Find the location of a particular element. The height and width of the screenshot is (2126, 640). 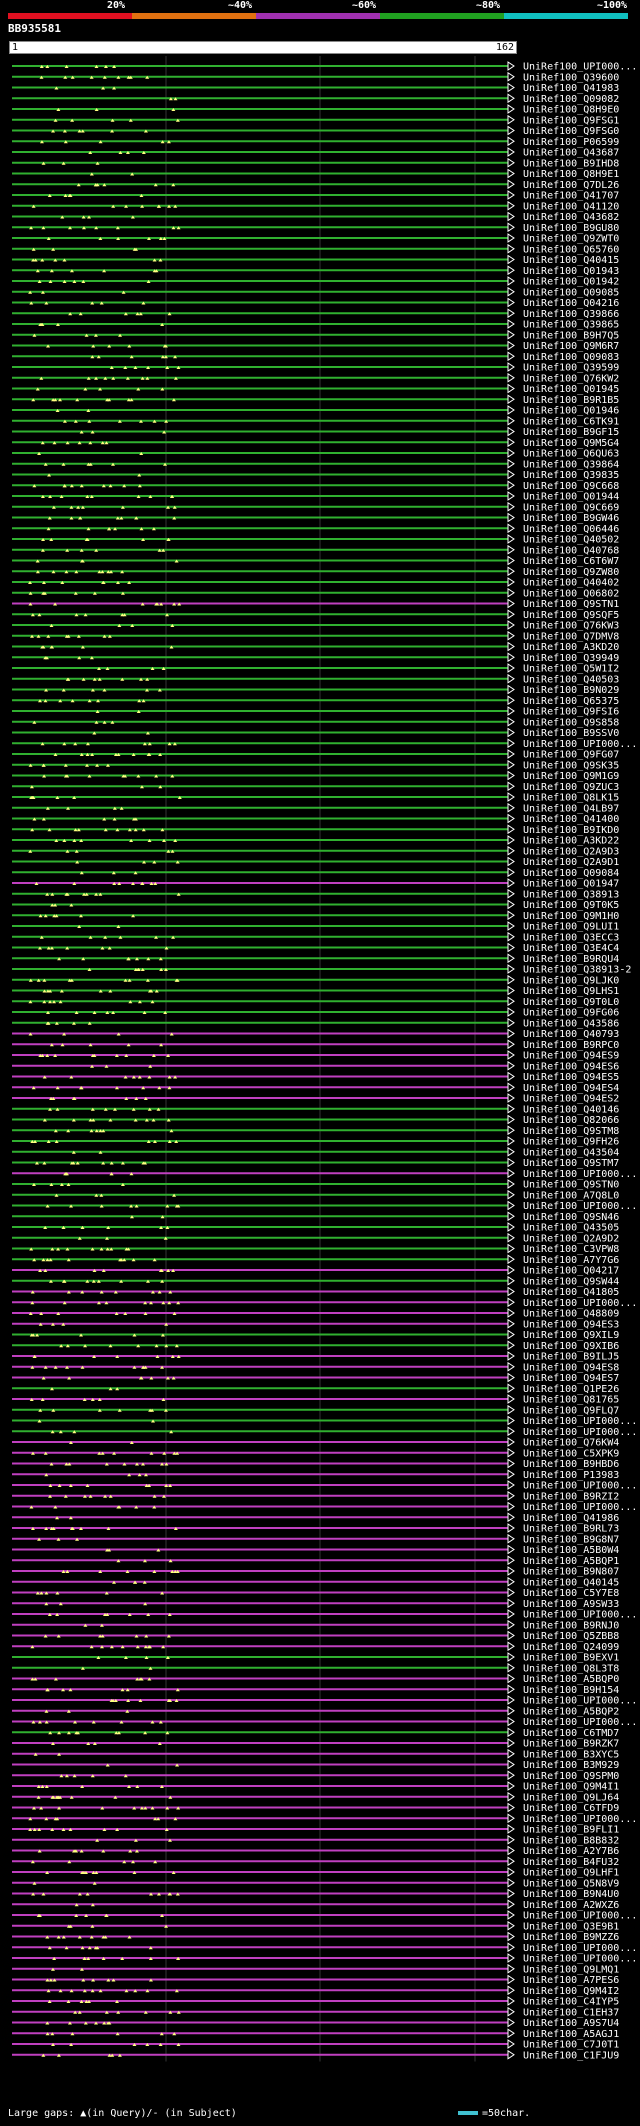

hit-row: UniRef100_Q82066 is located at coordinates (315, 1120).